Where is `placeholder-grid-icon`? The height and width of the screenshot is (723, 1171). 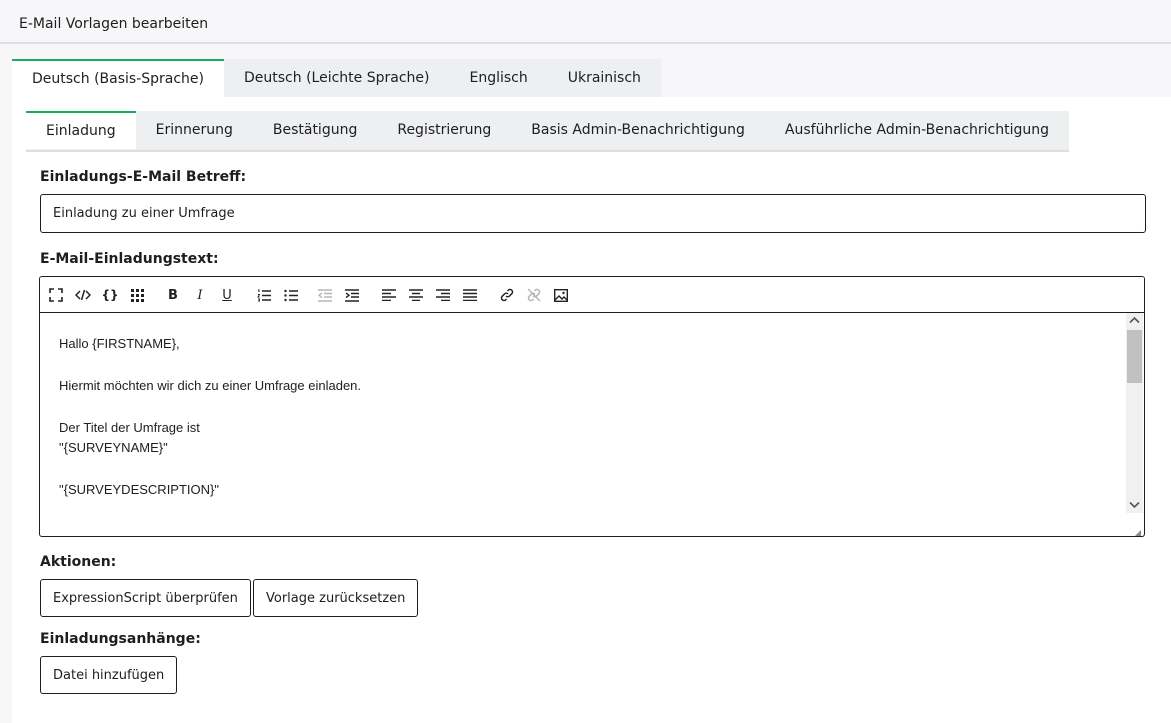
placeholder-grid-icon is located at coordinates (137, 295).